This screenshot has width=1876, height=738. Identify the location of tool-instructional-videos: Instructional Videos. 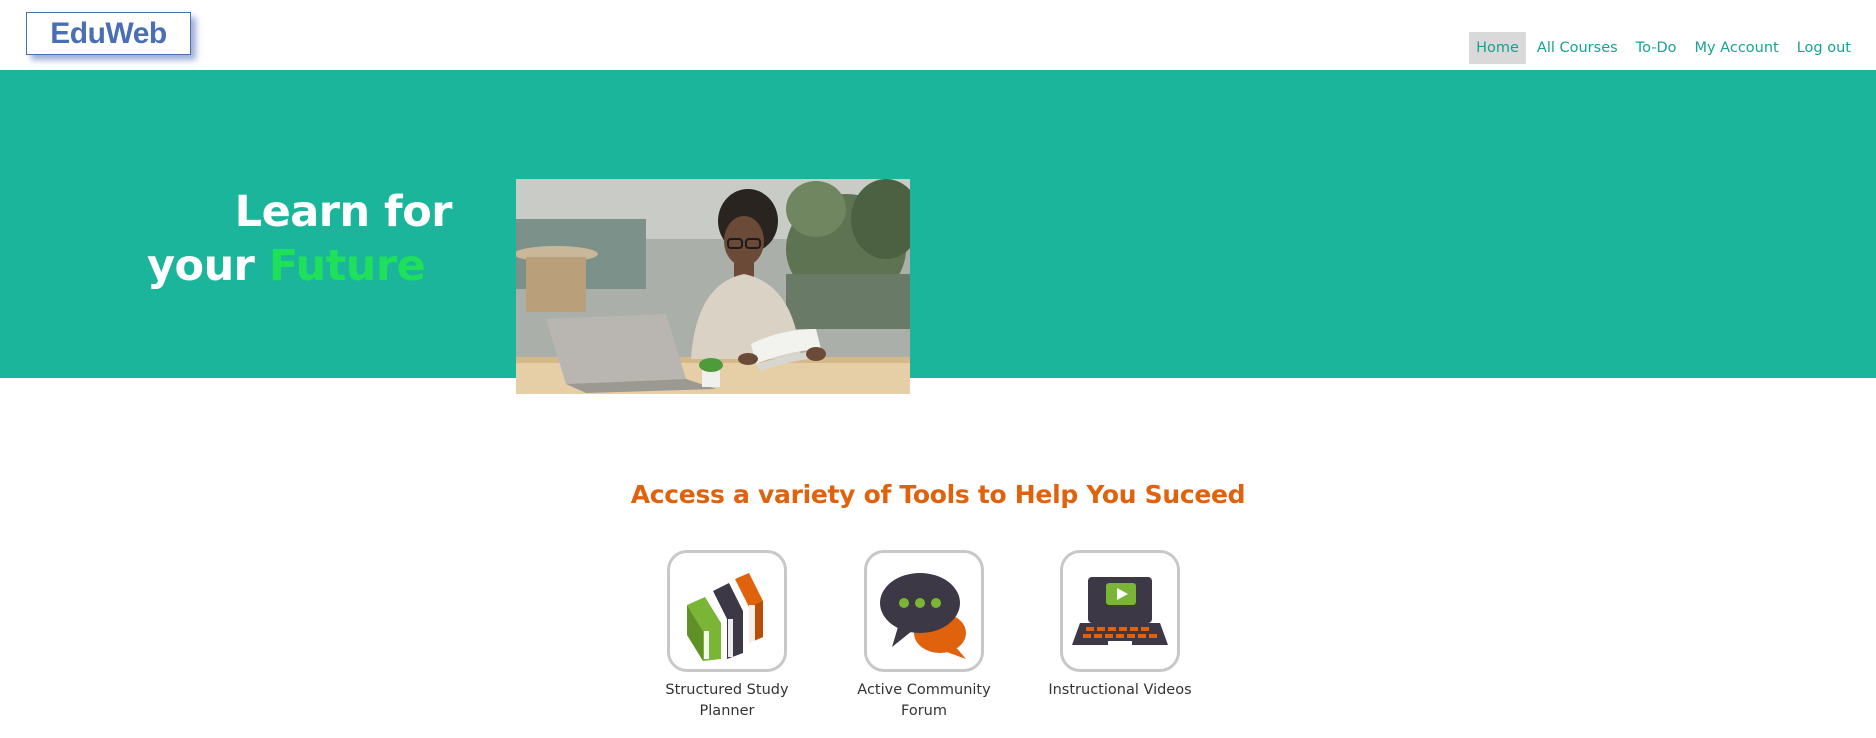
(1120, 625).